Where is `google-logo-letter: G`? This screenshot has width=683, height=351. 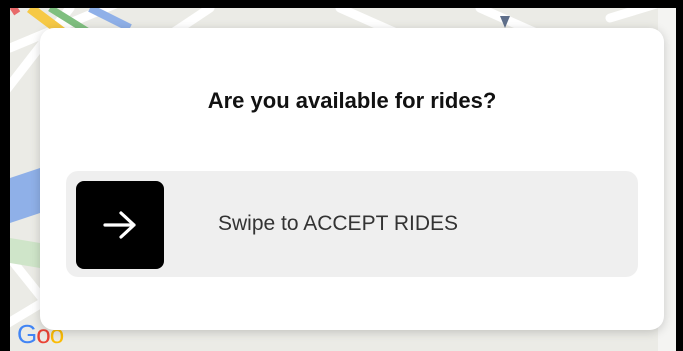 google-logo-letter: G is located at coordinates (27, 334).